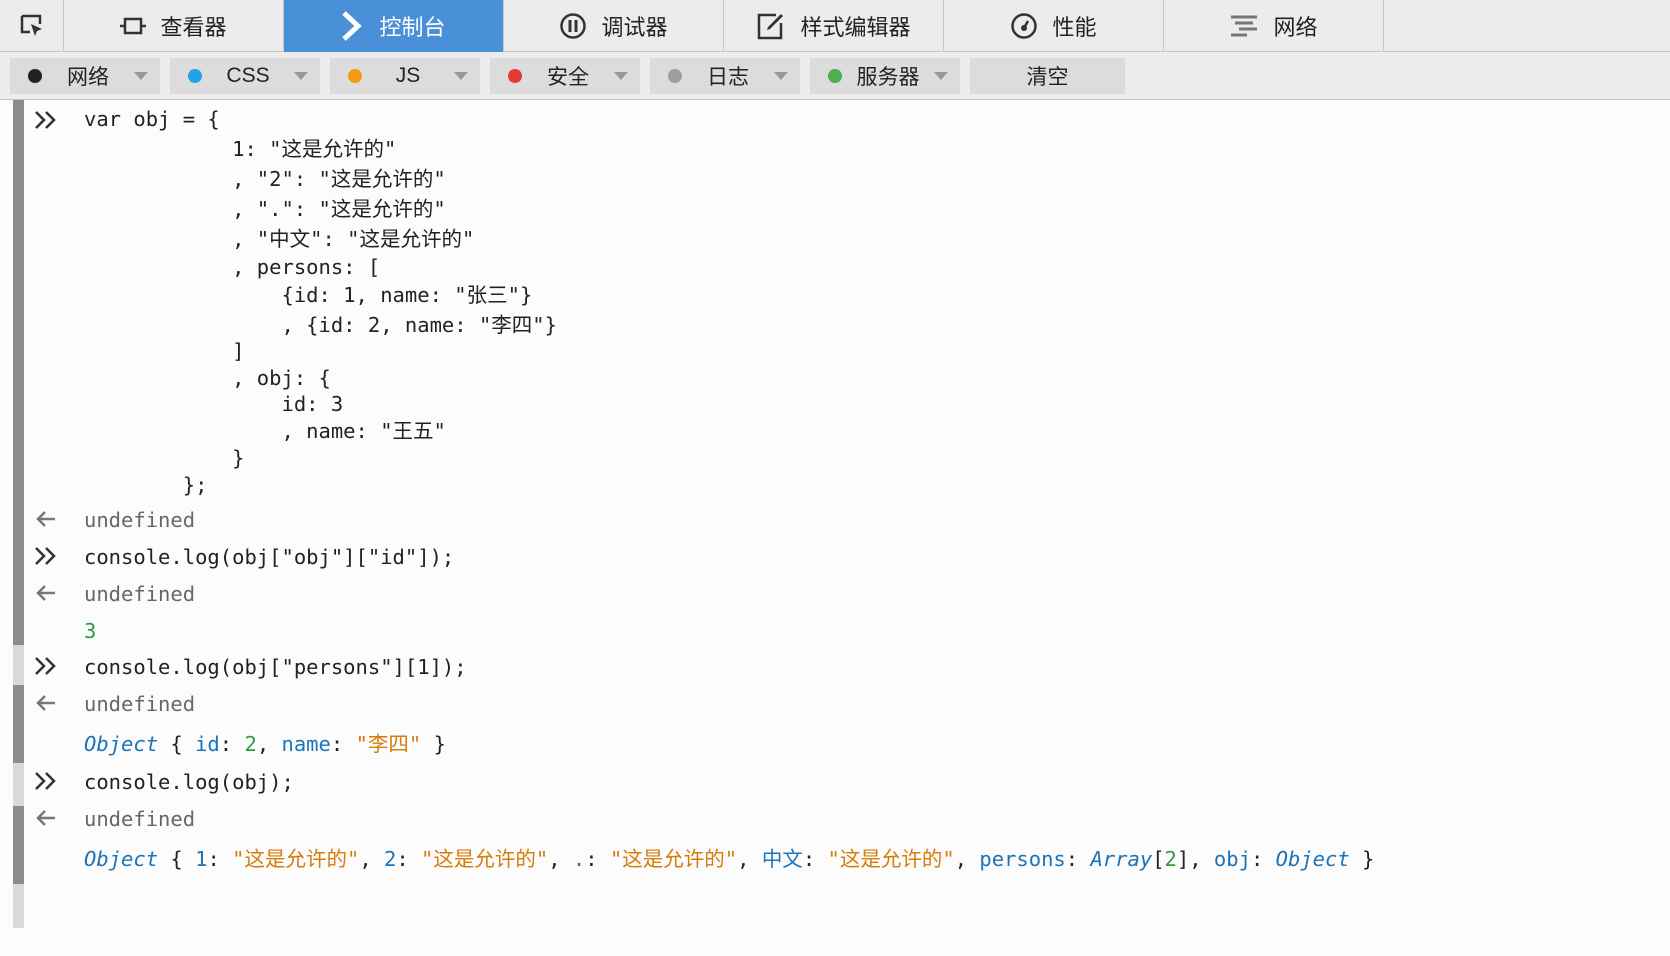 Image resolution: width=1670 pixels, height=956 pixels. I want to click on array-link: Array, so click(1121, 859).